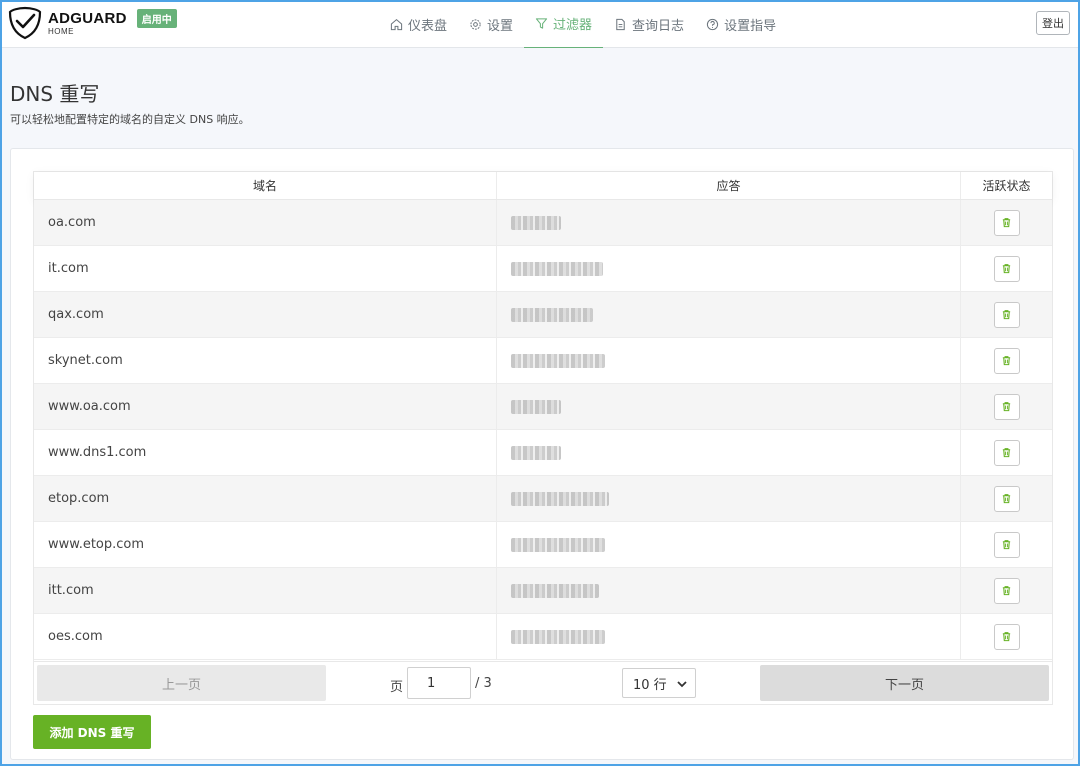 This screenshot has height=766, width=1080. Describe the element at coordinates (265, 406) in the screenshot. I see `domain-cell: www.oa.com` at that location.